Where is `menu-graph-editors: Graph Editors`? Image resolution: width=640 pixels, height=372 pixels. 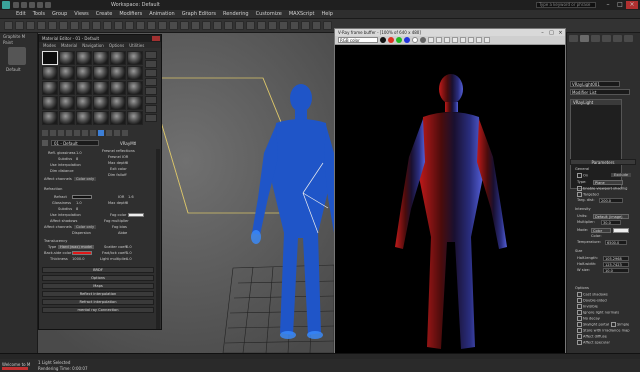
menu-graph-editors: Graph Editors is located at coordinates (199, 14).